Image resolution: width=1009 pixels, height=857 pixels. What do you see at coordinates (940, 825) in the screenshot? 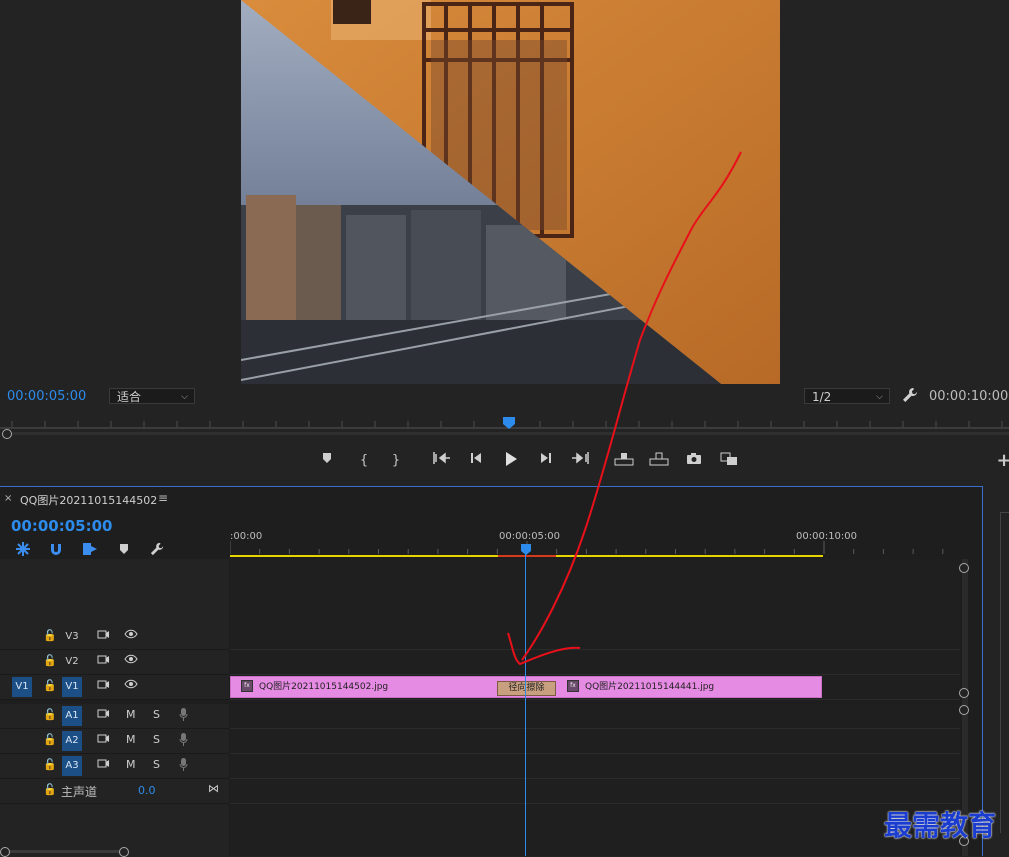
I see `watermark-logo: 最需教育` at bounding box center [940, 825].